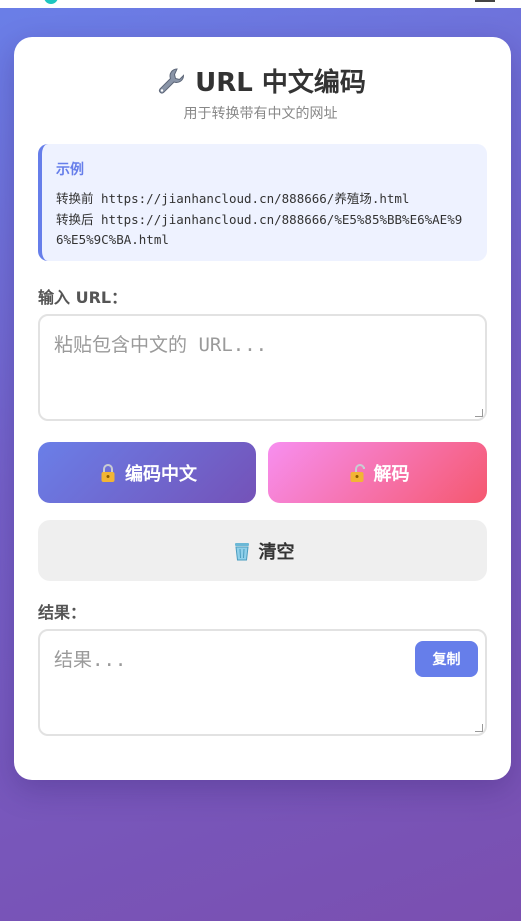  I want to click on result-label: 结果：, so click(62, 612).